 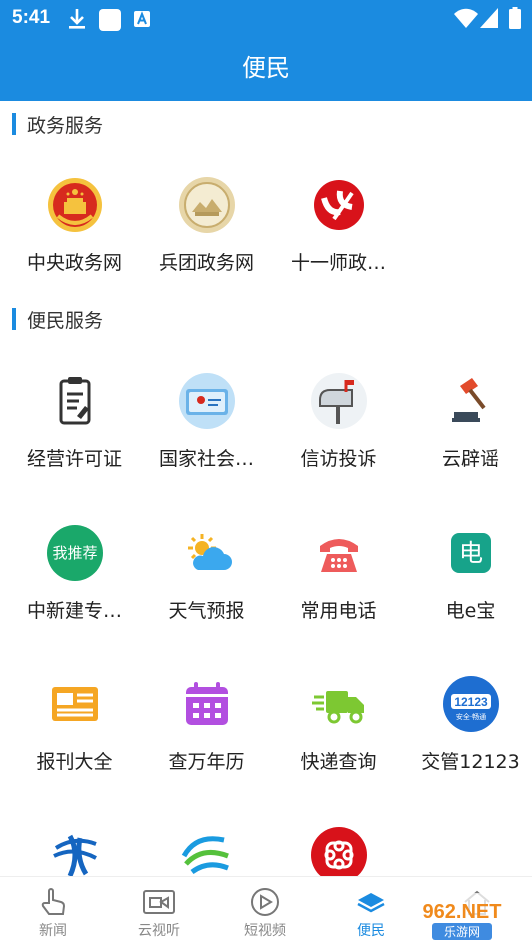 What do you see at coordinates (74, 724) in the screenshot?
I see `service-newspapers: 报刊大全` at bounding box center [74, 724].